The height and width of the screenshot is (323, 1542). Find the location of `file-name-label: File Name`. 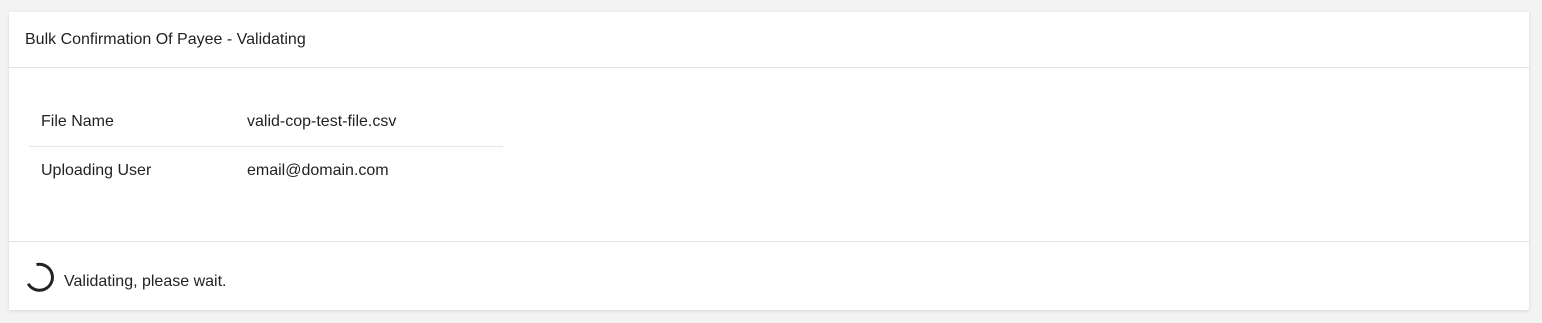

file-name-label: File Name is located at coordinates (132, 122).